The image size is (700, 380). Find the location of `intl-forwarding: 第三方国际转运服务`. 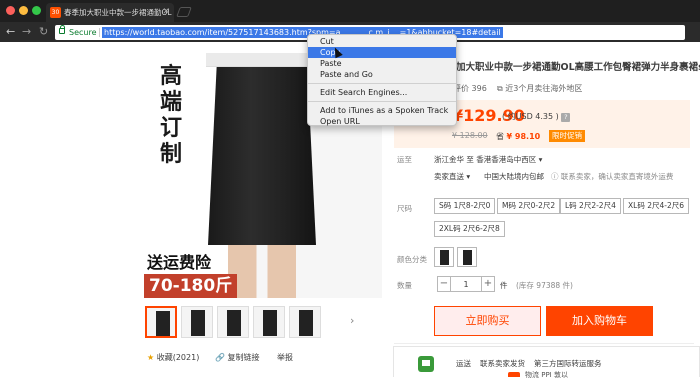

intl-forwarding: 第三方国际转运服务 is located at coordinates (568, 363).